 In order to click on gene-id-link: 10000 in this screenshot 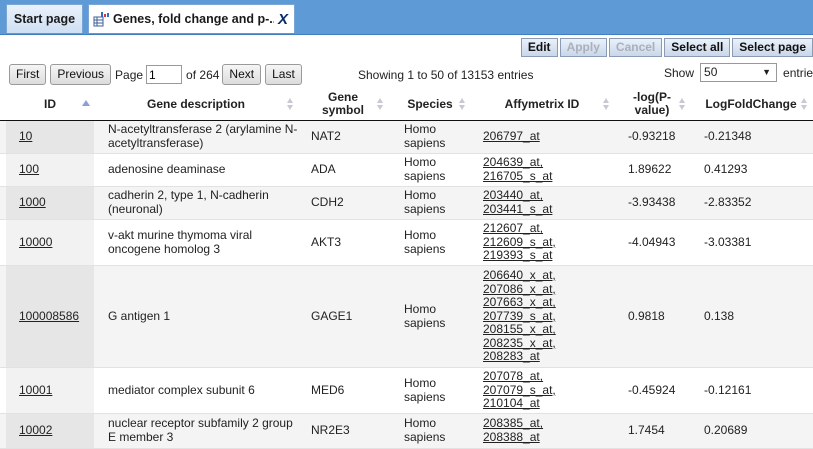, I will do `click(35, 242)`.